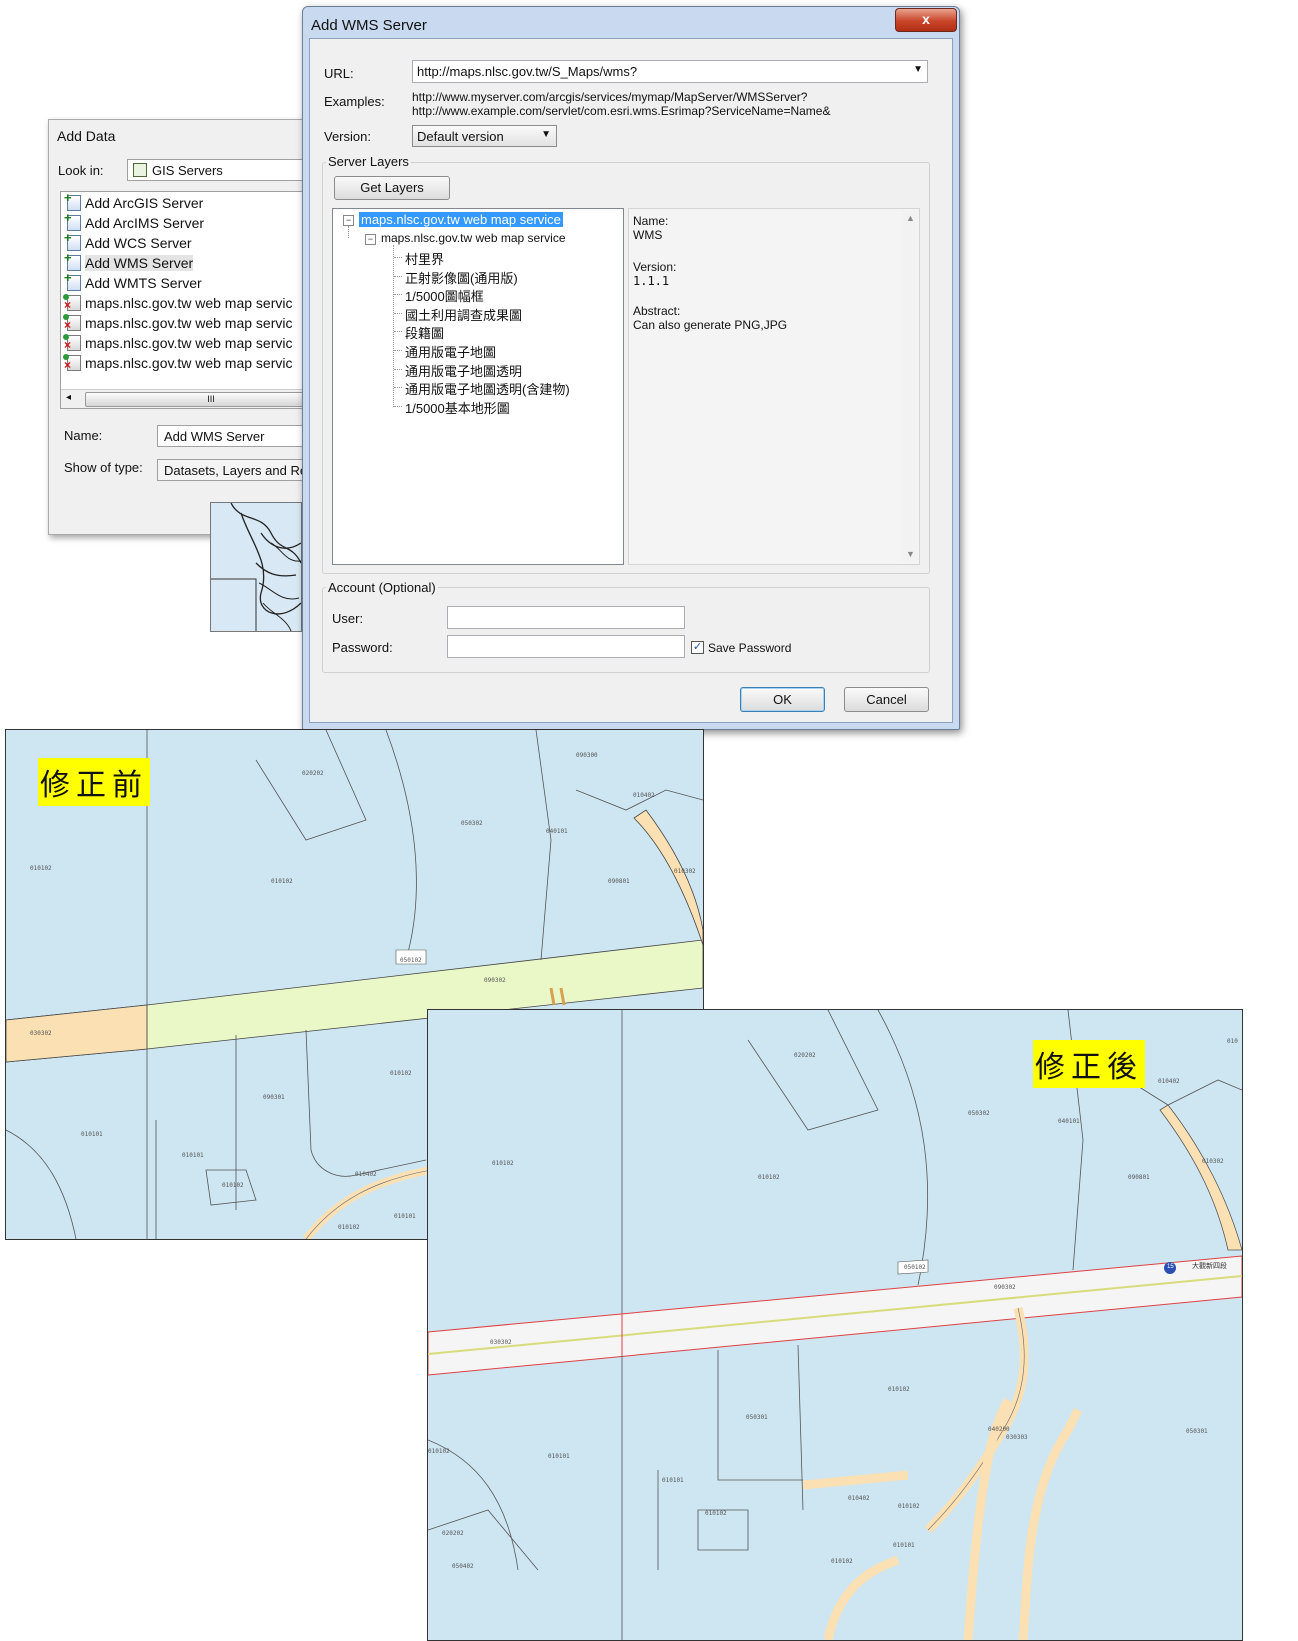 The image size is (1298, 1641). Describe the element at coordinates (68, 397) in the screenshot. I see `scroll-left-icon: ◂` at that location.